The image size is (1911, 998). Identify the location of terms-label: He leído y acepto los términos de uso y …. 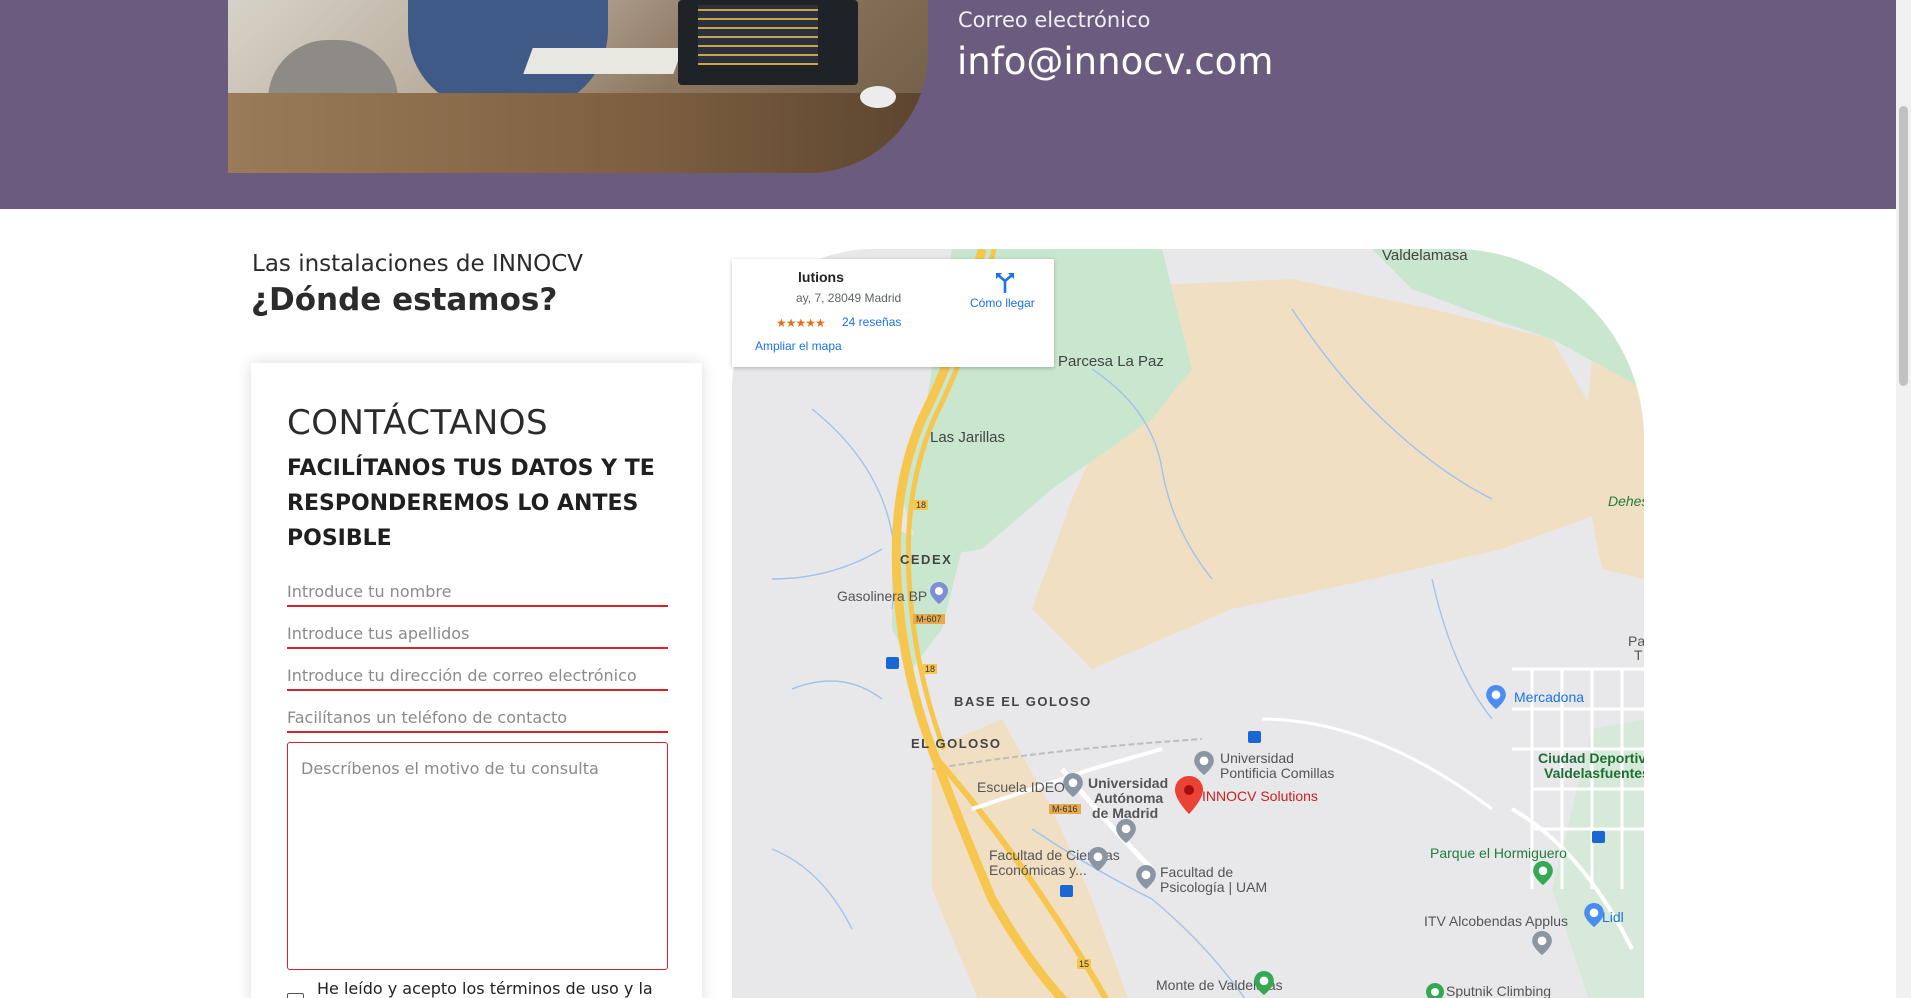
(485, 988).